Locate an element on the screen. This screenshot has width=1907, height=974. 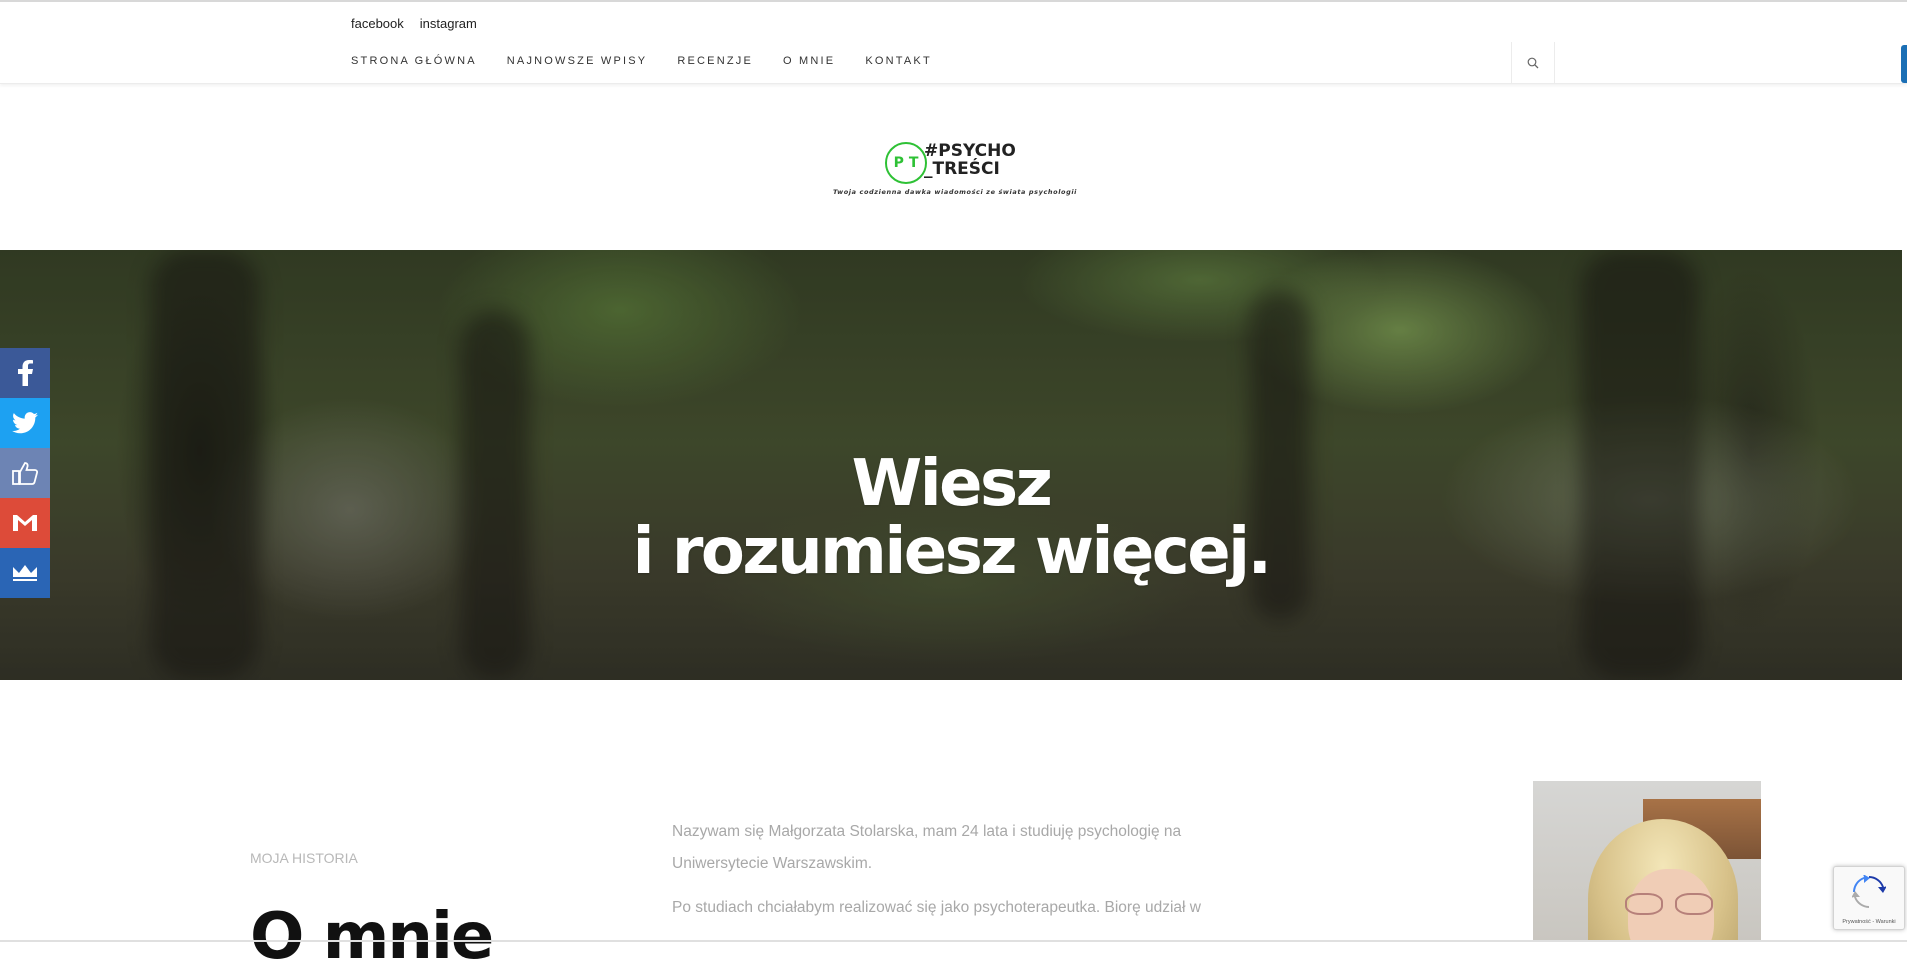
crown-icon is located at coordinates (25, 573).